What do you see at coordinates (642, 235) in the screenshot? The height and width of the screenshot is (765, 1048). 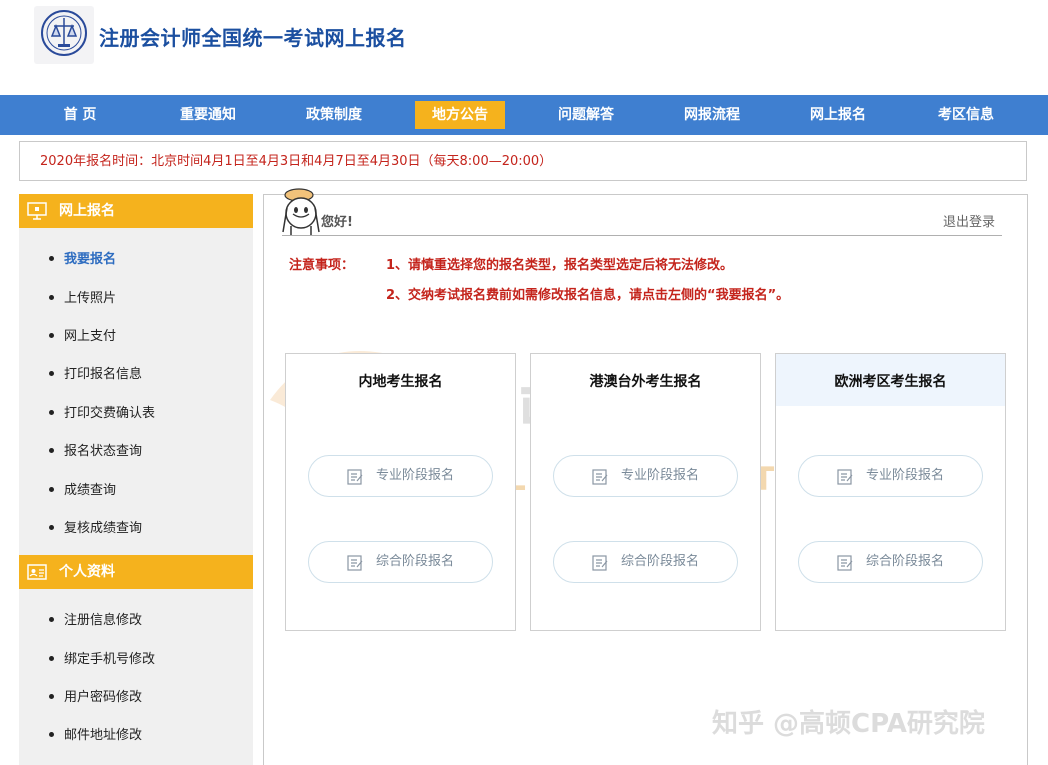 I see `header-divider` at bounding box center [642, 235].